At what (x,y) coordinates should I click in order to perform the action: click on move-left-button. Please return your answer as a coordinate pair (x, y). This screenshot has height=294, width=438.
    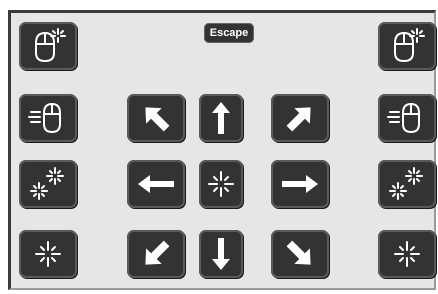
    Looking at the image, I should click on (156, 184).